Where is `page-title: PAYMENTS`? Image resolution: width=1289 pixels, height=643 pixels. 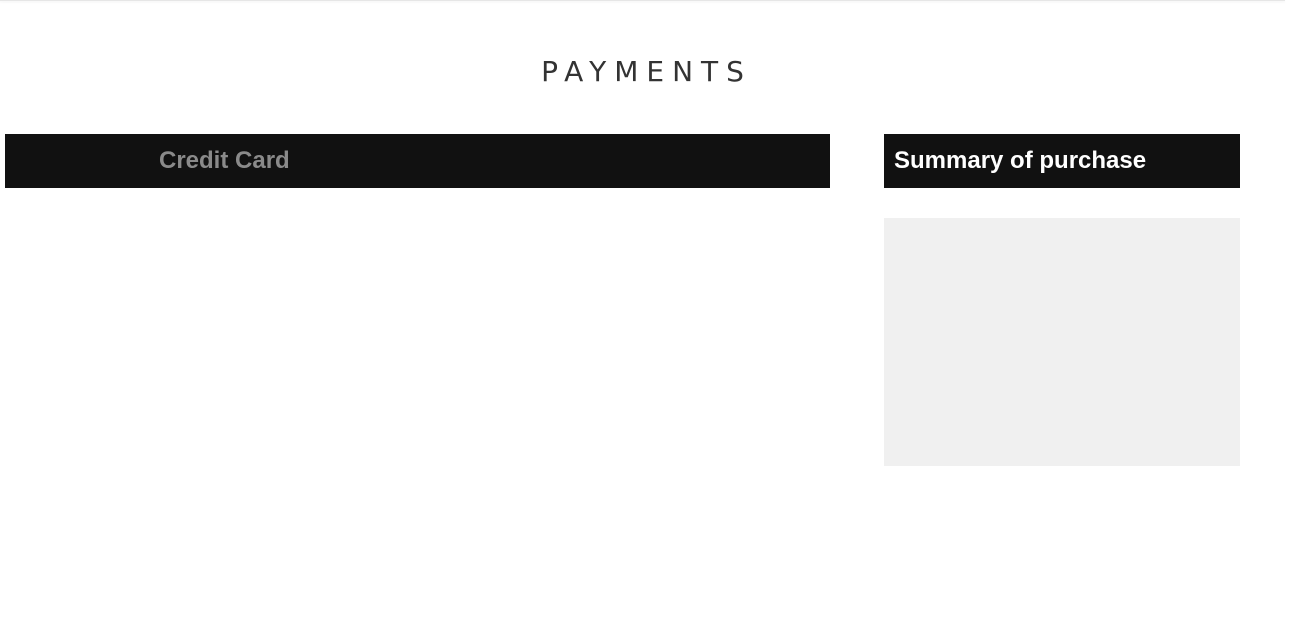 page-title: PAYMENTS is located at coordinates (646, 71).